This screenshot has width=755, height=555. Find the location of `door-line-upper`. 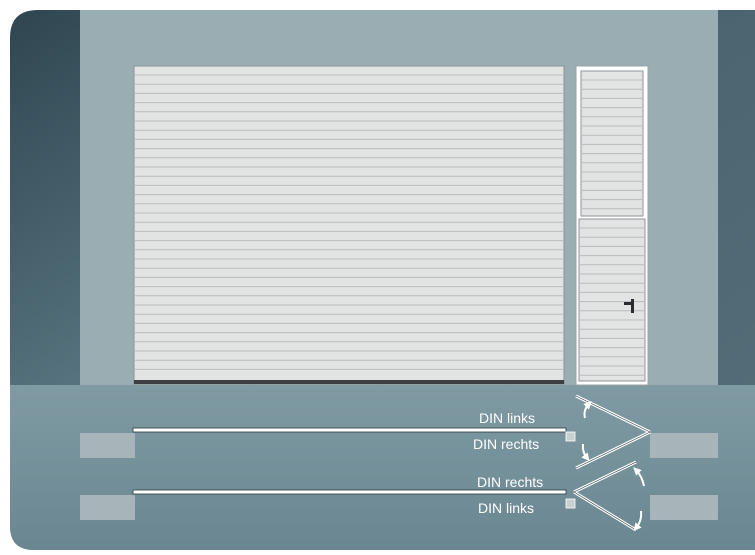

door-line-upper is located at coordinates (349, 430).